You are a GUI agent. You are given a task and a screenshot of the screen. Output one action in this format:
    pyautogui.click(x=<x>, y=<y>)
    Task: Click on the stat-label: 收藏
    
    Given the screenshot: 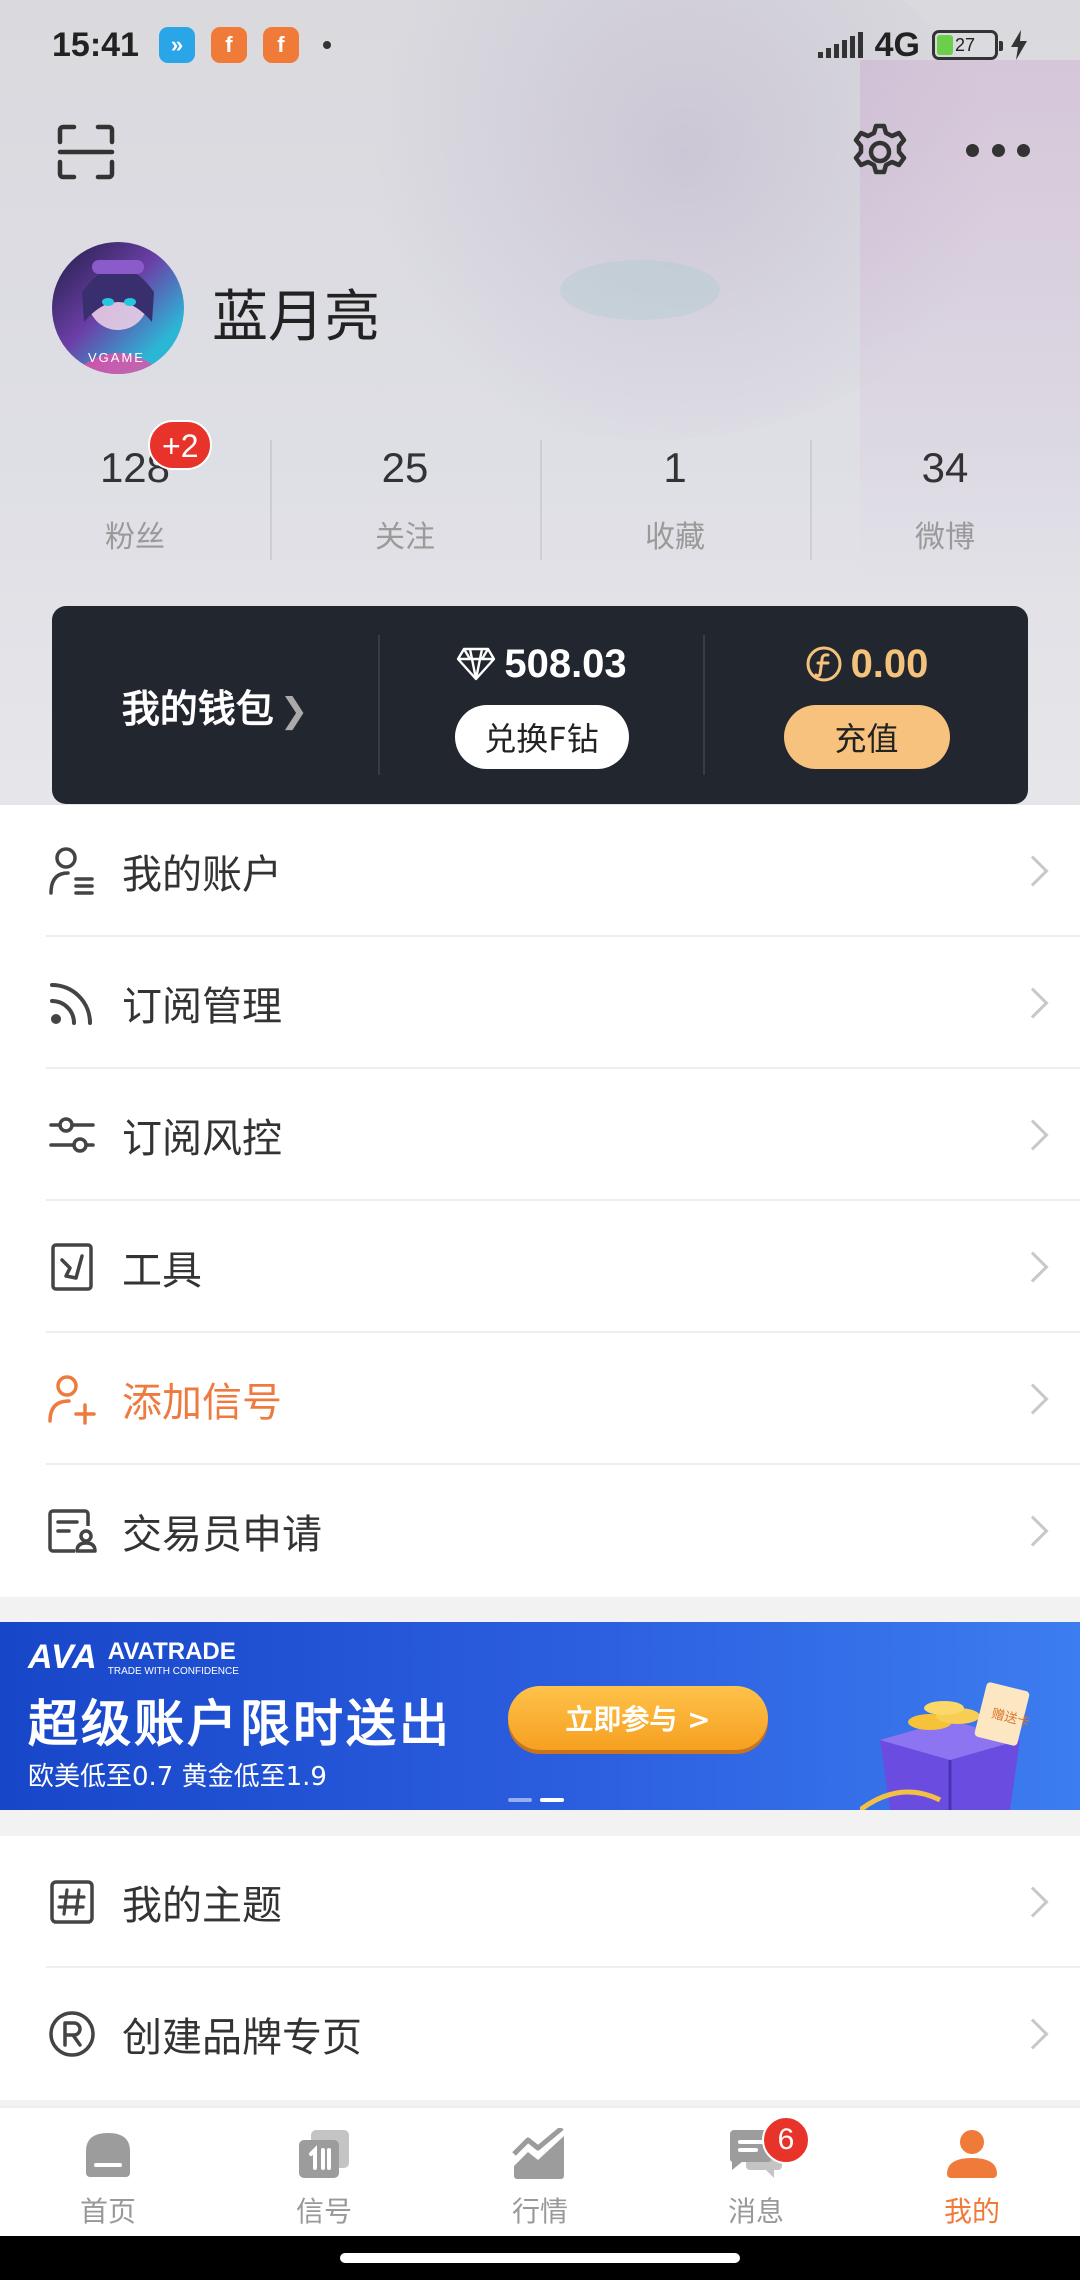 What is the action you would take?
    pyautogui.click(x=675, y=537)
    